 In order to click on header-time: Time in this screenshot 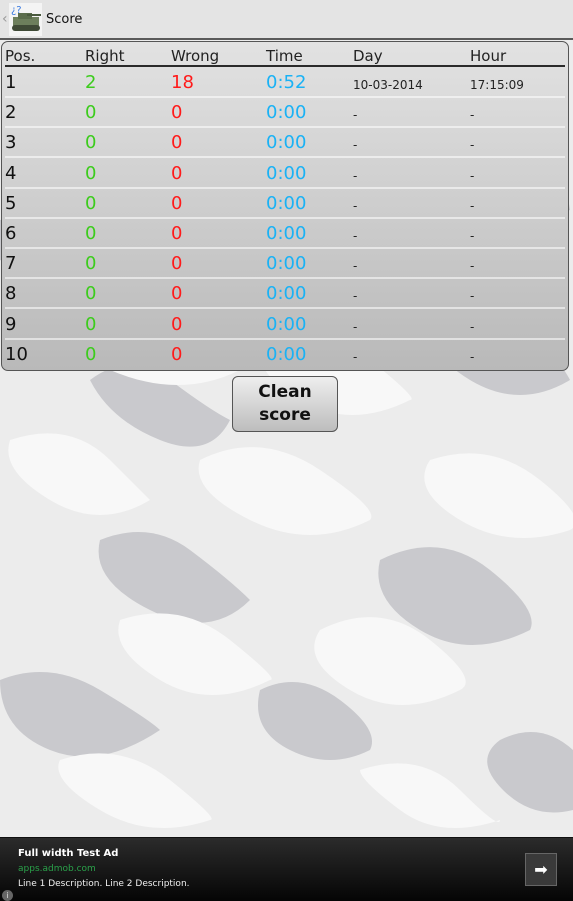, I will do `click(284, 56)`.